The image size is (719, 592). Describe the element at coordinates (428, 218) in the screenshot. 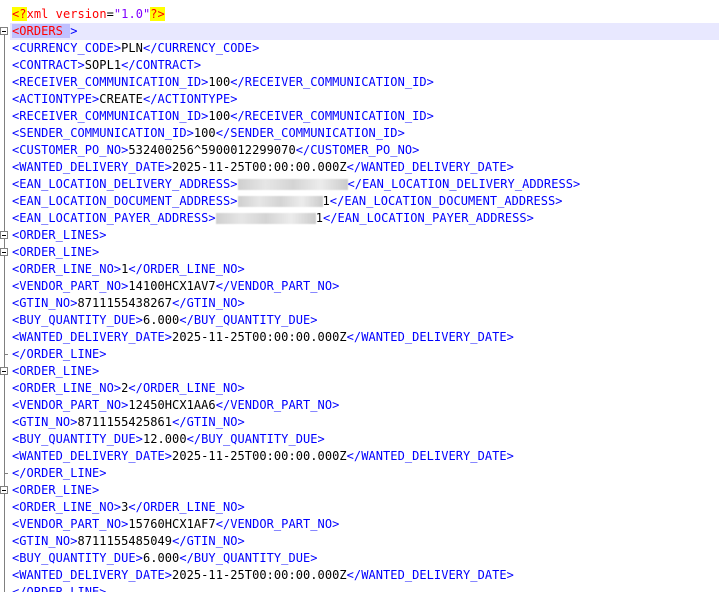

I see `close-tag: </EAN_LOCATION_PAYER_ADDRESS>` at that location.